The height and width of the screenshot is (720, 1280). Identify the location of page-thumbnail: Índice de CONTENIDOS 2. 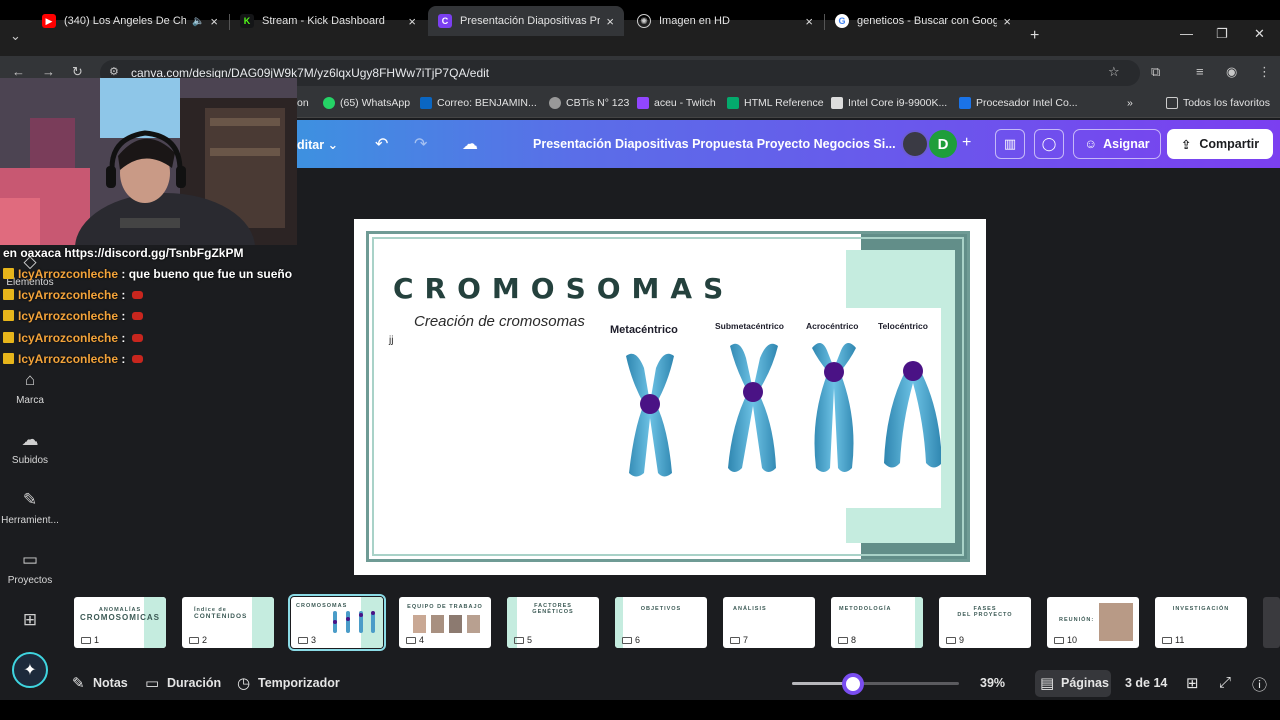
(228, 622).